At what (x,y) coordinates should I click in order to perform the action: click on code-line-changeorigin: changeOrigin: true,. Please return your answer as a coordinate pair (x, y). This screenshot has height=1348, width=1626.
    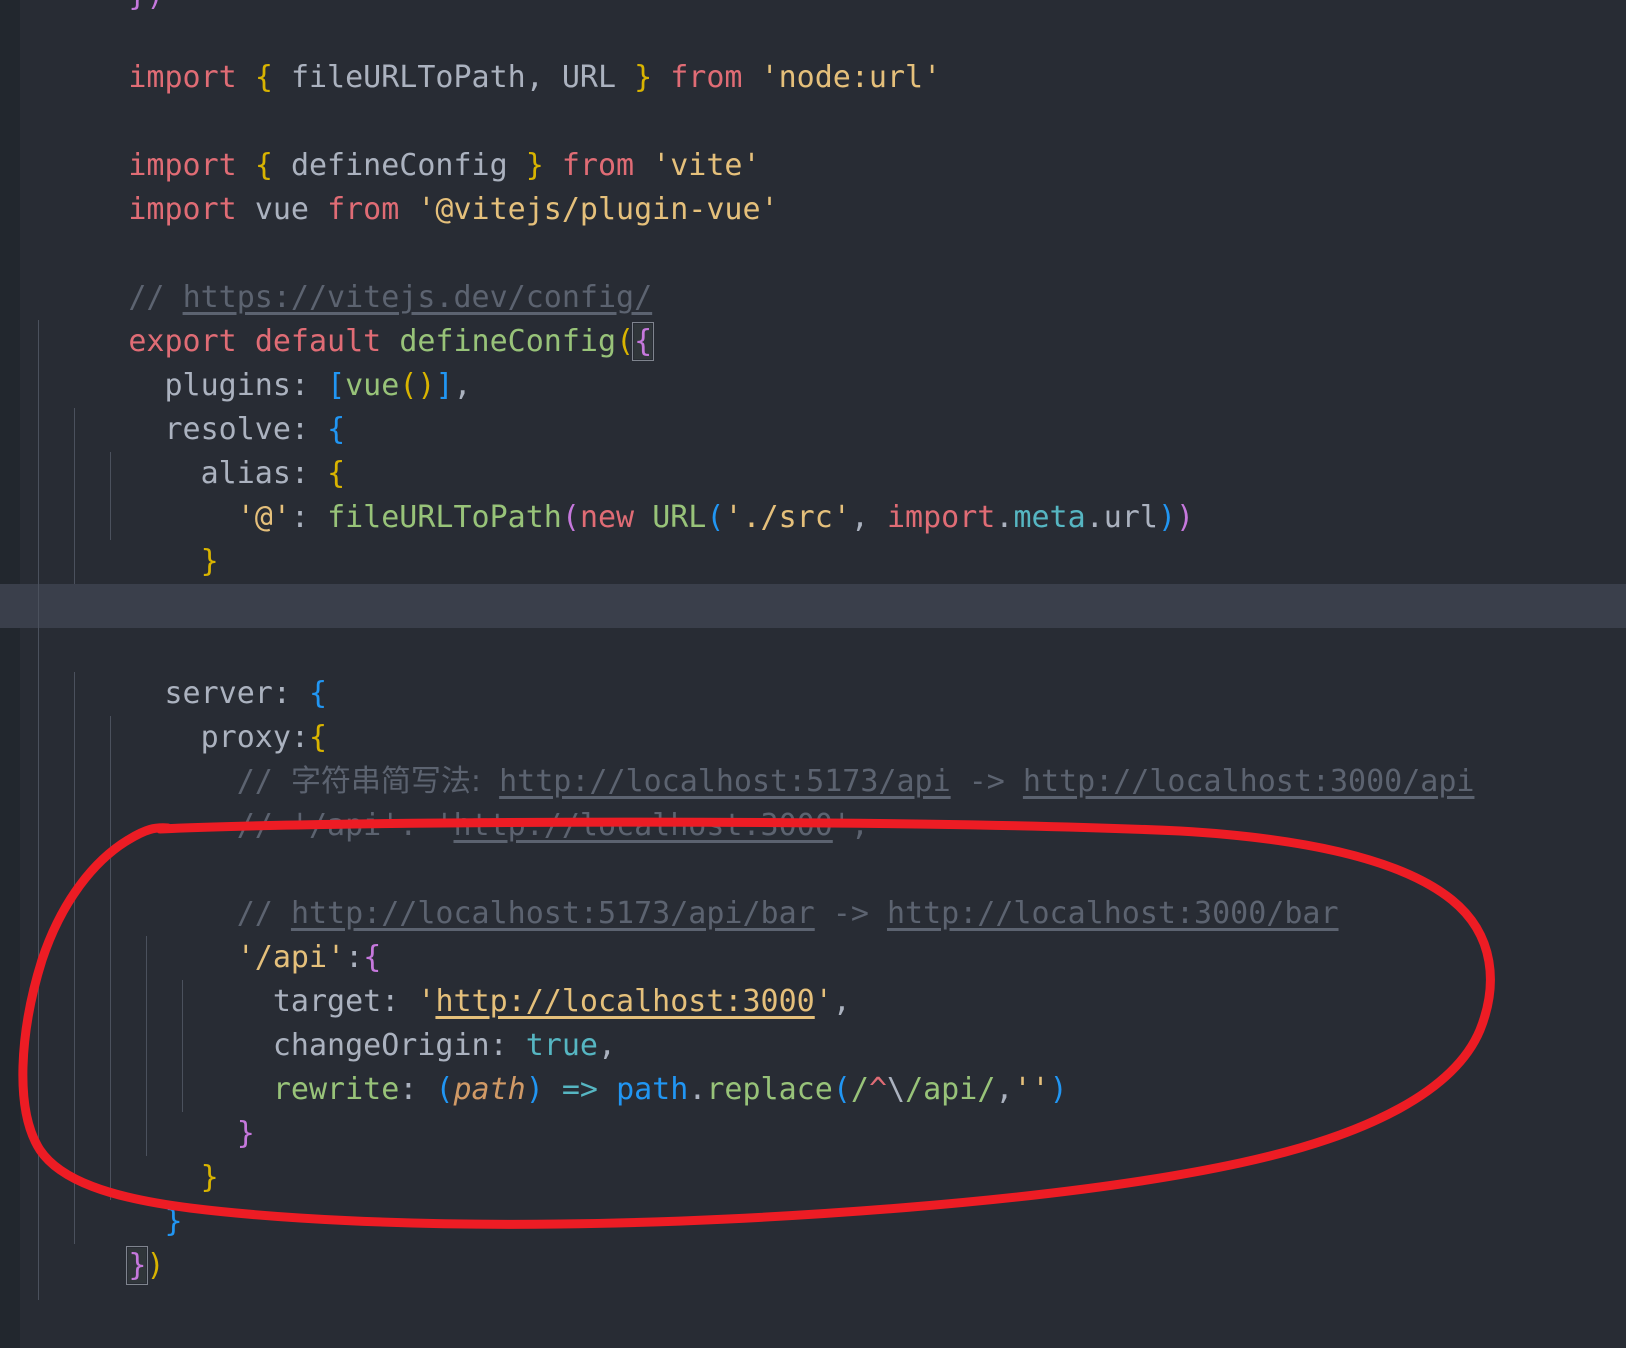
    Looking at the image, I should click on (813, 1021).